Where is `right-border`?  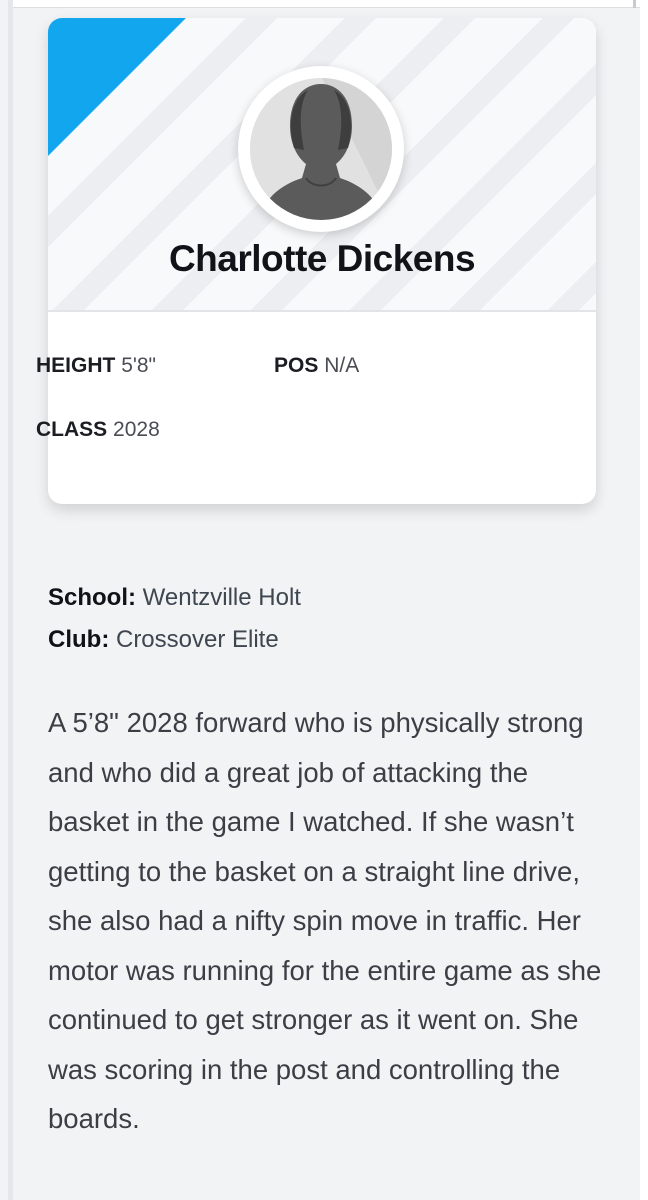
right-border is located at coordinates (644, 600).